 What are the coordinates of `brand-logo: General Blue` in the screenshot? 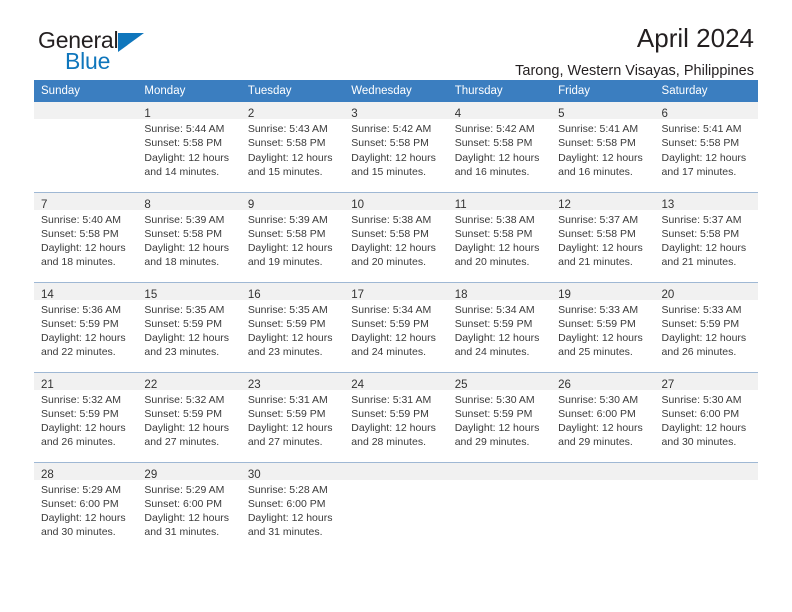 It's located at (128, 53).